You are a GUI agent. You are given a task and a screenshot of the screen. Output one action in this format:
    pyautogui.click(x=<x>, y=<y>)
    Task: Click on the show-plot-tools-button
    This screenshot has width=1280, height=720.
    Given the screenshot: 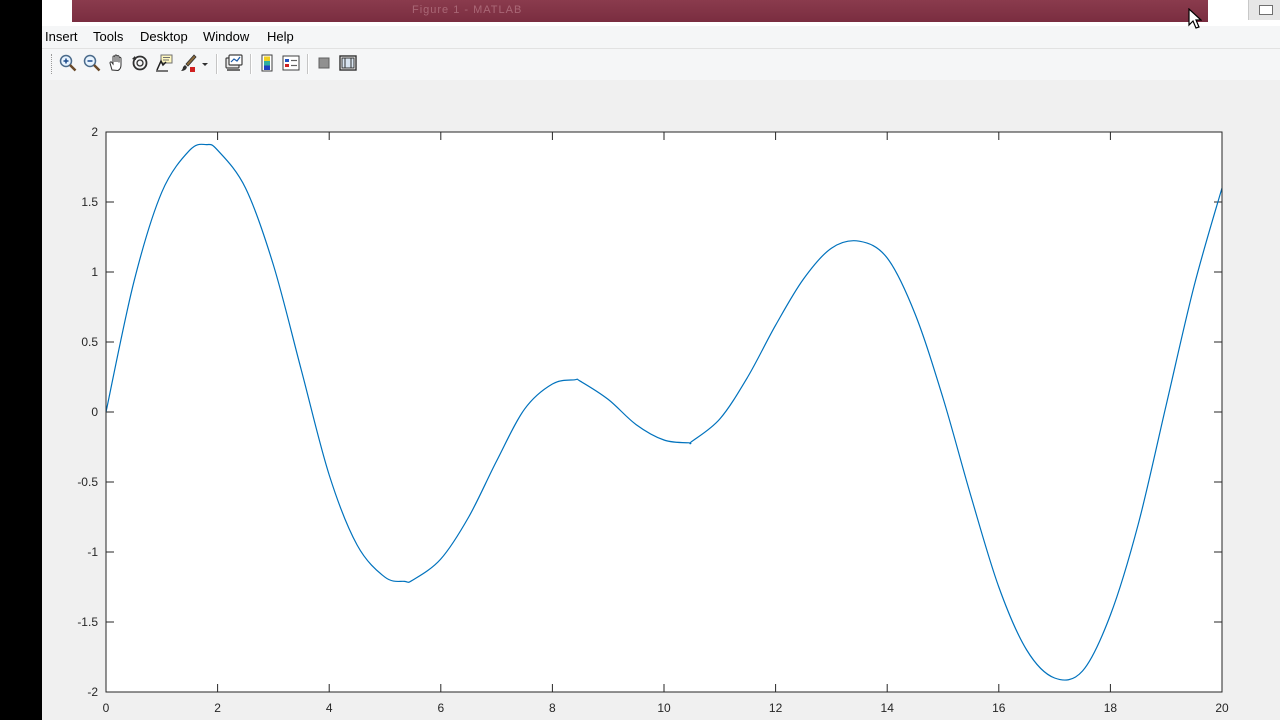 What is the action you would take?
    pyautogui.click(x=348, y=63)
    